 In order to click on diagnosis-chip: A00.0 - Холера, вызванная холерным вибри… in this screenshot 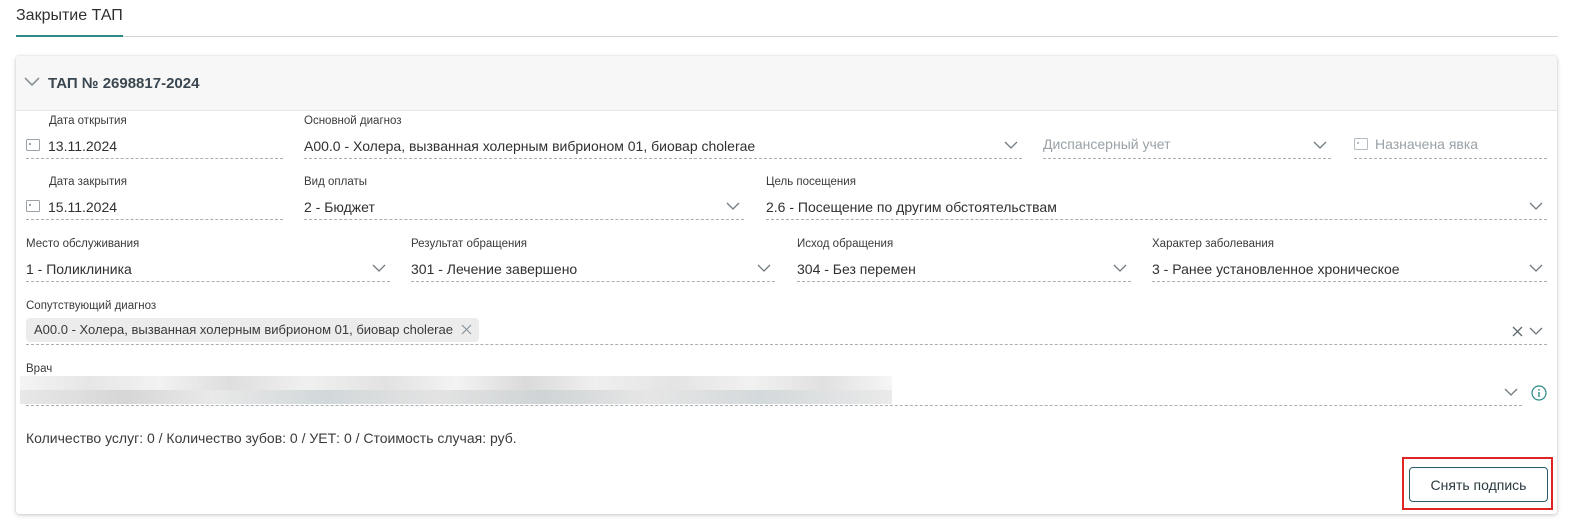, I will do `click(252, 330)`.